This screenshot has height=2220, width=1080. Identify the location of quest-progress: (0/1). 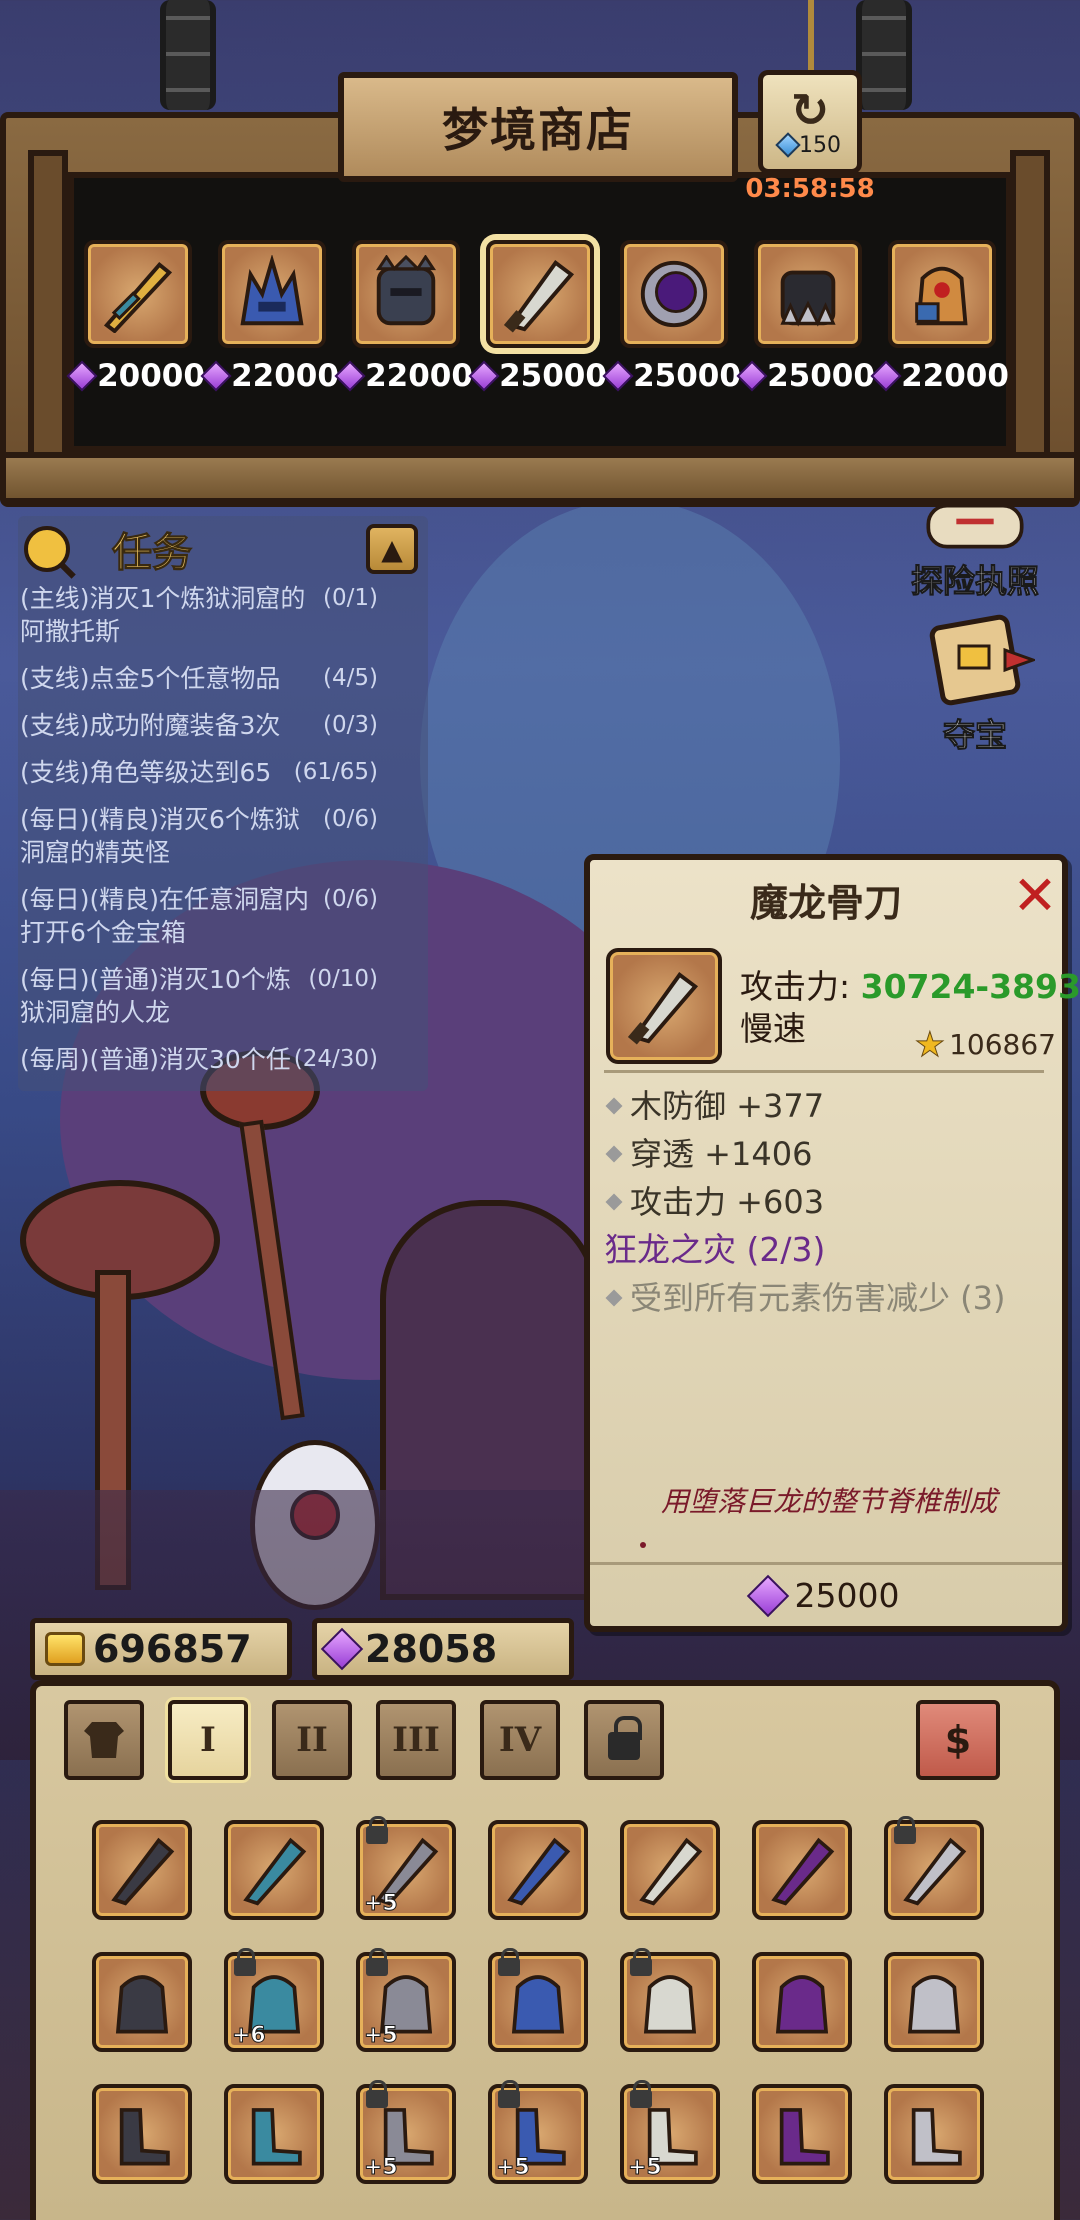
(350, 598).